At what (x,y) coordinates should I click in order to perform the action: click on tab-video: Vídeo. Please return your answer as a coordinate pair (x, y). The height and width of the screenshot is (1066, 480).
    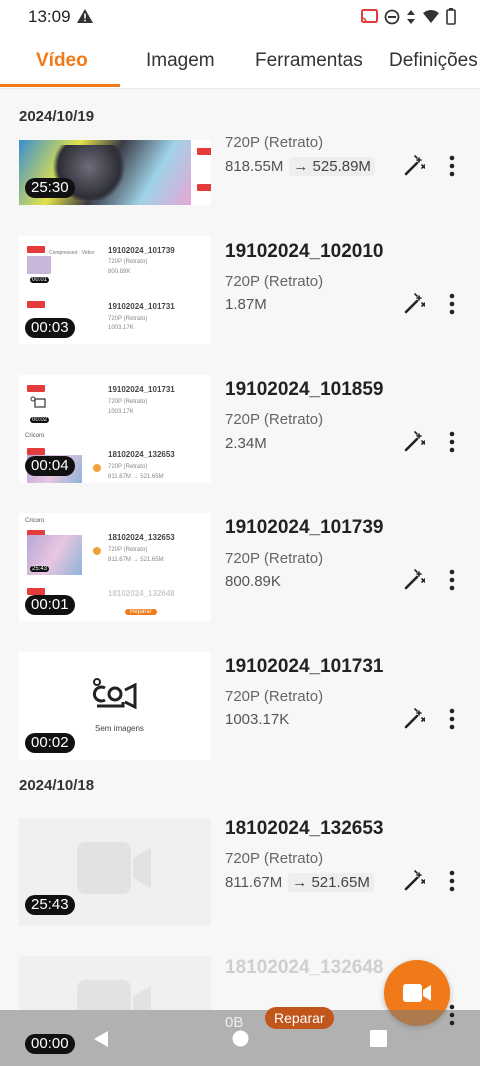
    Looking at the image, I should click on (62, 61).